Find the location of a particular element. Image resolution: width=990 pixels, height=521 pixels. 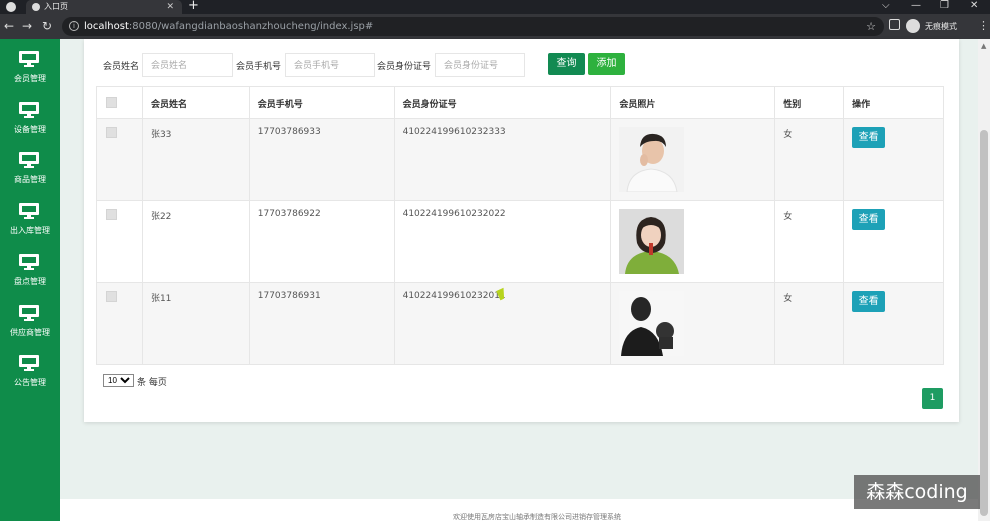

sidebar-item-label: 出入库管理 is located at coordinates (30, 230).